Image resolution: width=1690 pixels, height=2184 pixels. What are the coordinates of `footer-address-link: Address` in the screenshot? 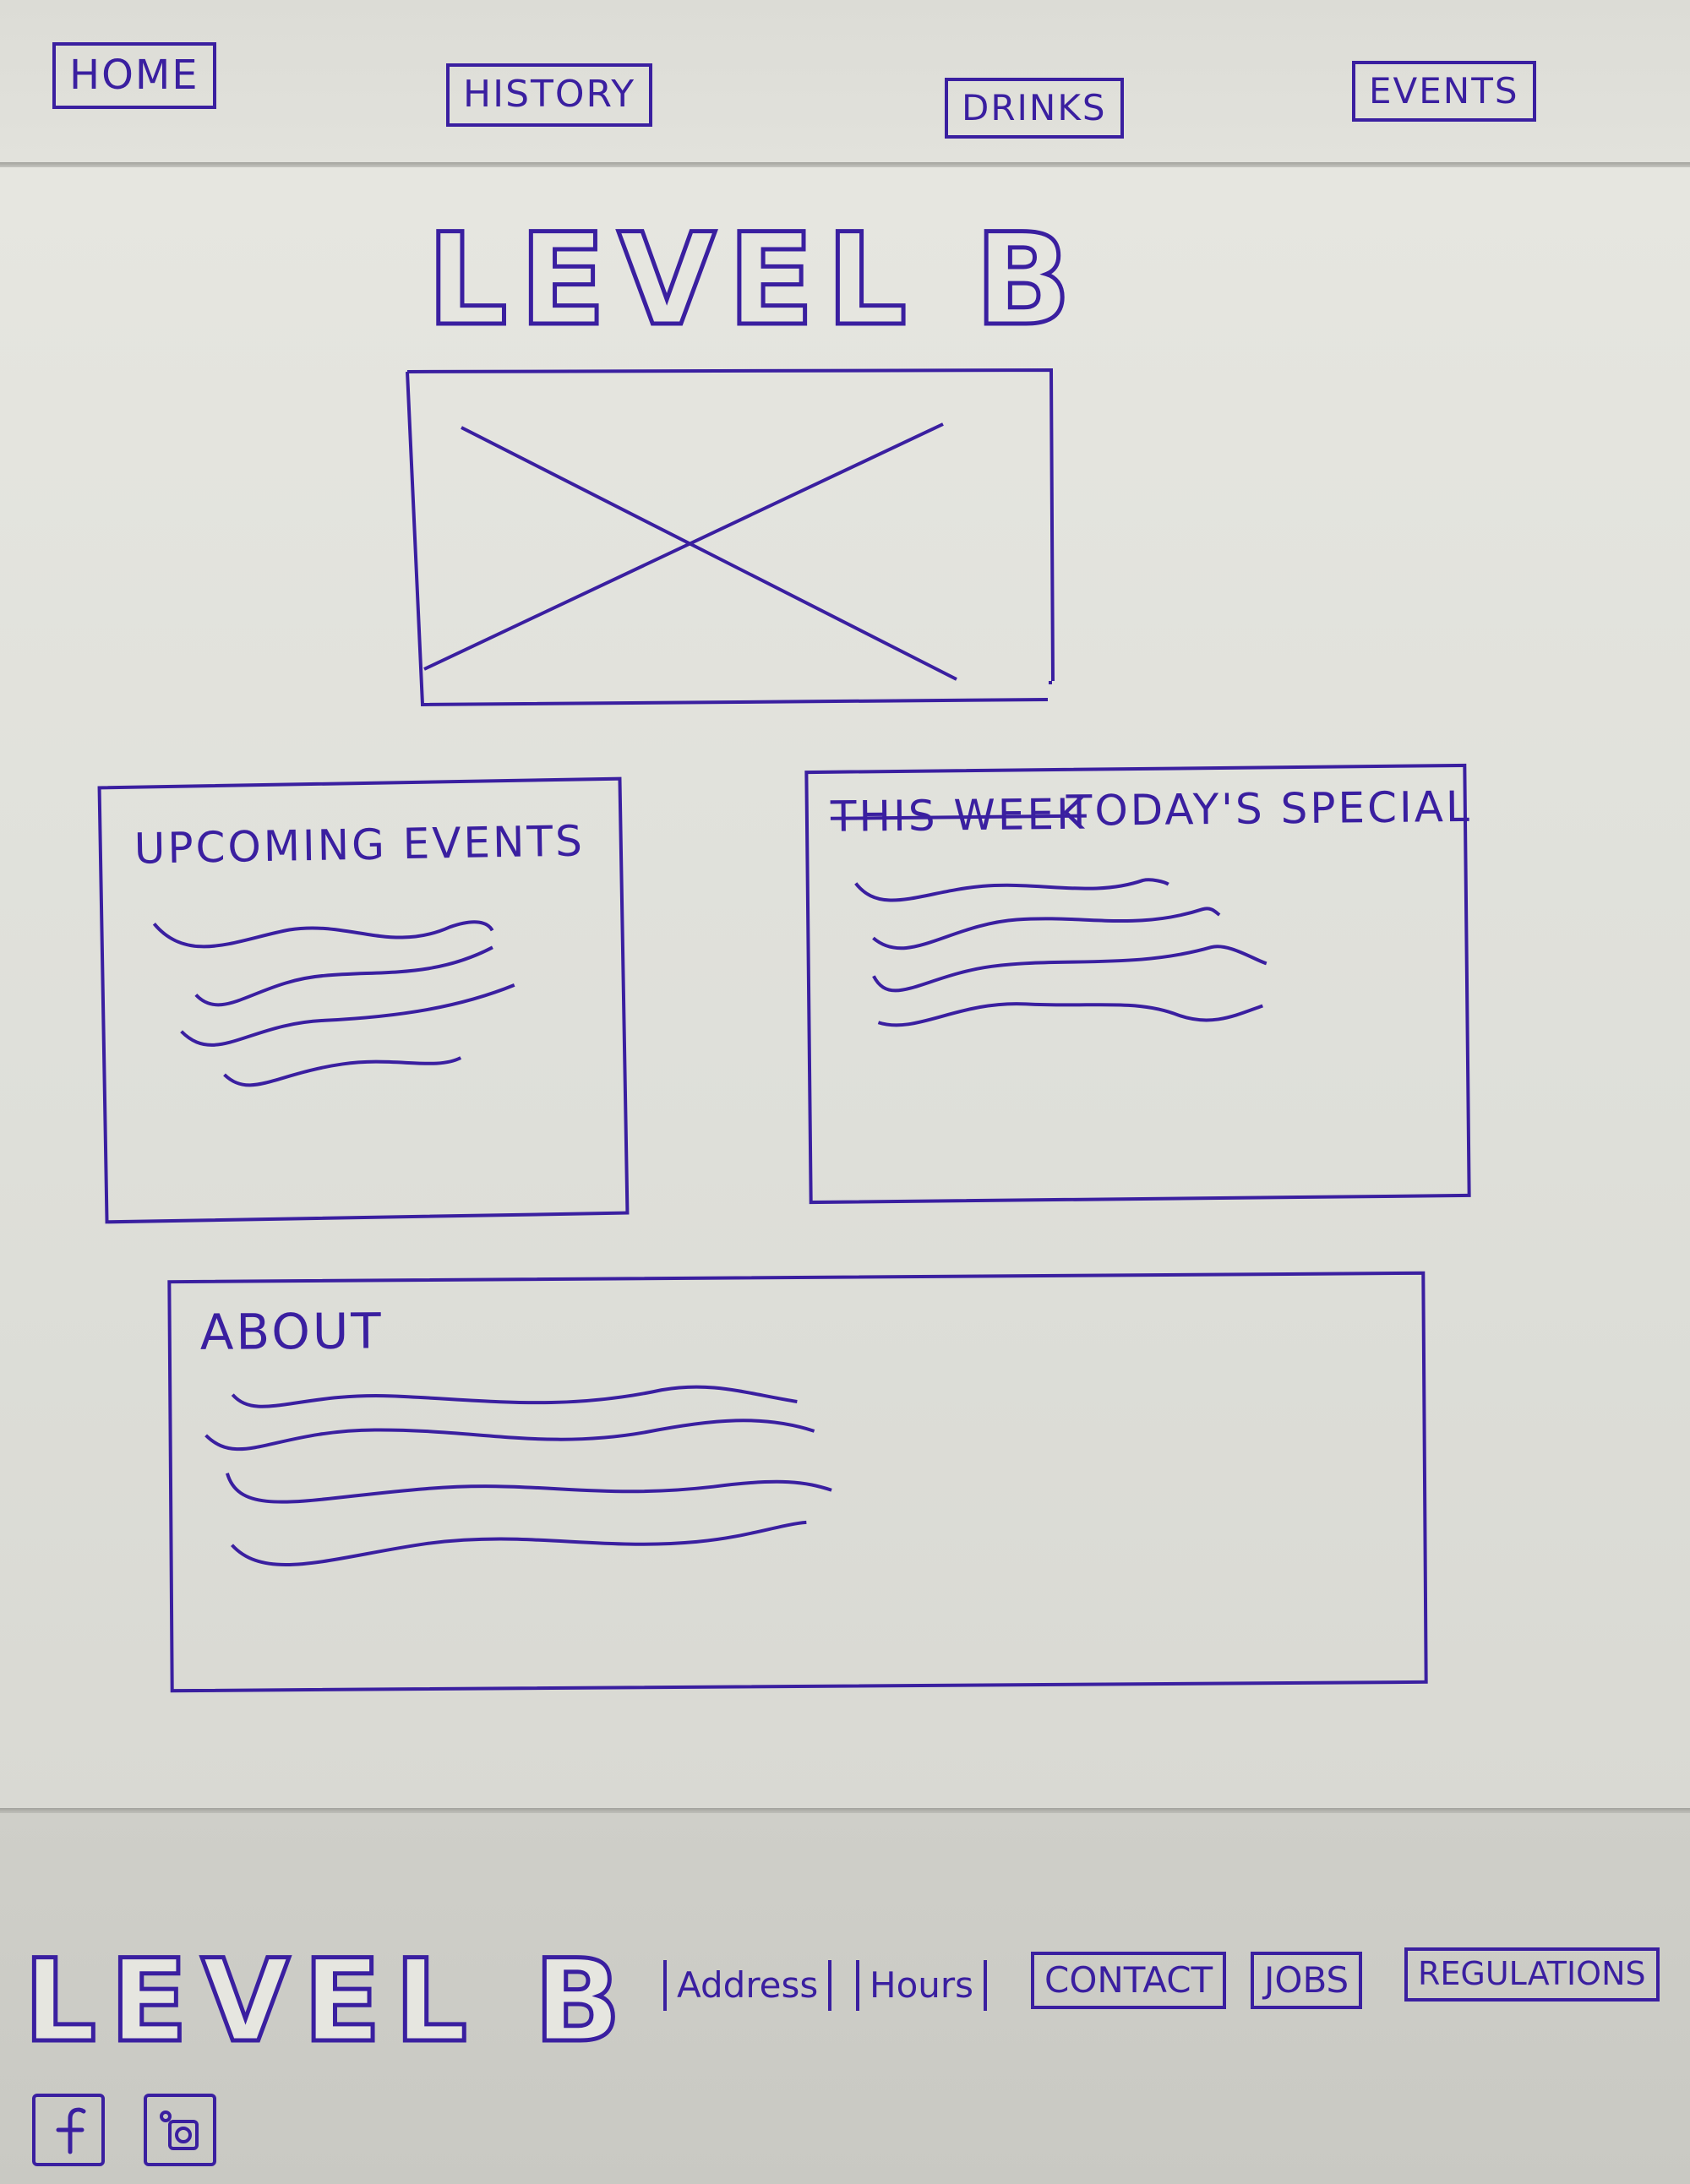 It's located at (747, 1986).